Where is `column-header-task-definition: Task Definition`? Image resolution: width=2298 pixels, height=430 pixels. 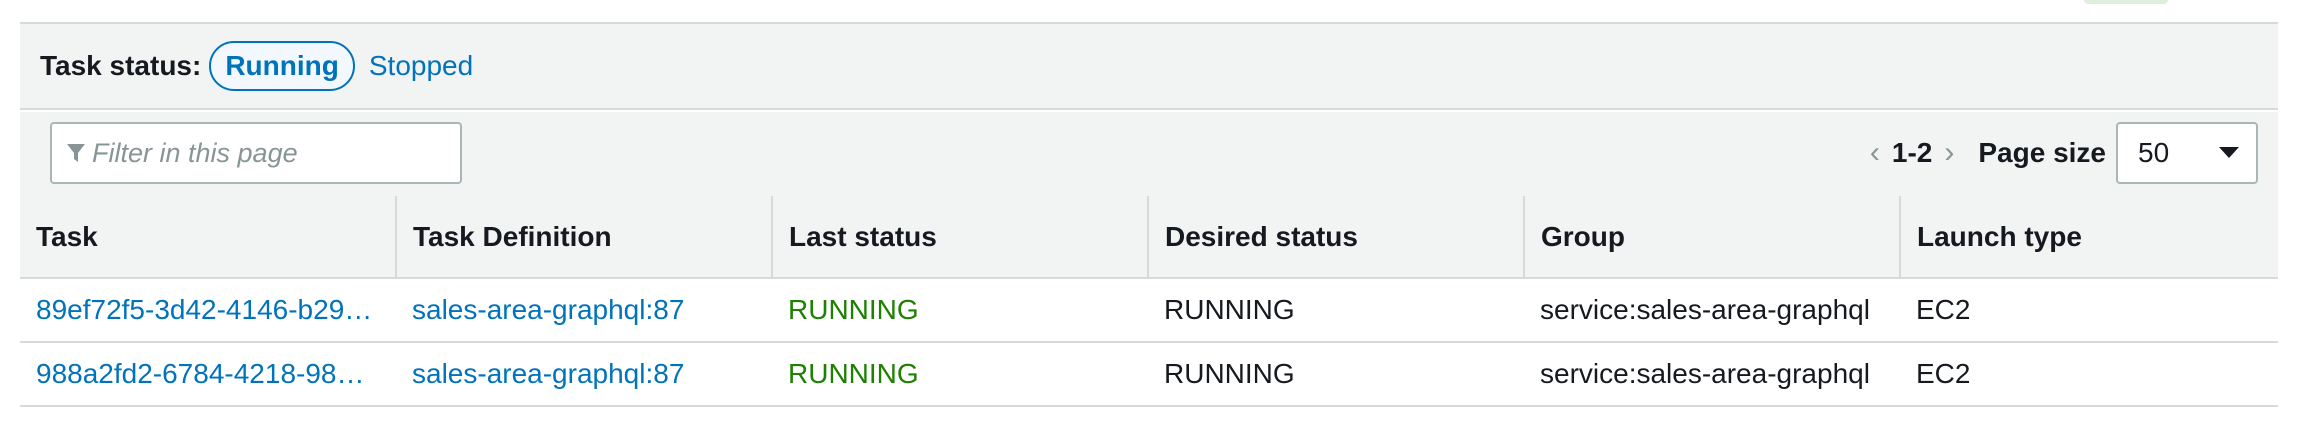
column-header-task-definition: Task Definition is located at coordinates (583, 237).